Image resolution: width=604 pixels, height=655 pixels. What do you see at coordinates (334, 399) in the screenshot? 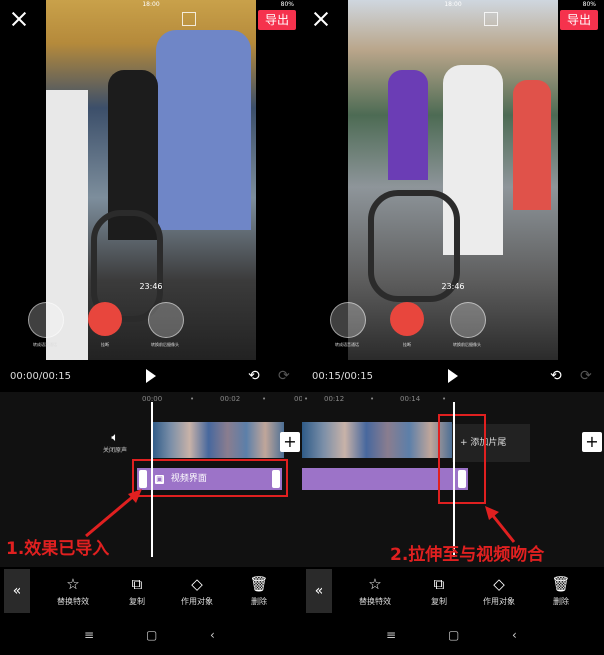
I see `ruler-tick: 00:12` at bounding box center [334, 399].